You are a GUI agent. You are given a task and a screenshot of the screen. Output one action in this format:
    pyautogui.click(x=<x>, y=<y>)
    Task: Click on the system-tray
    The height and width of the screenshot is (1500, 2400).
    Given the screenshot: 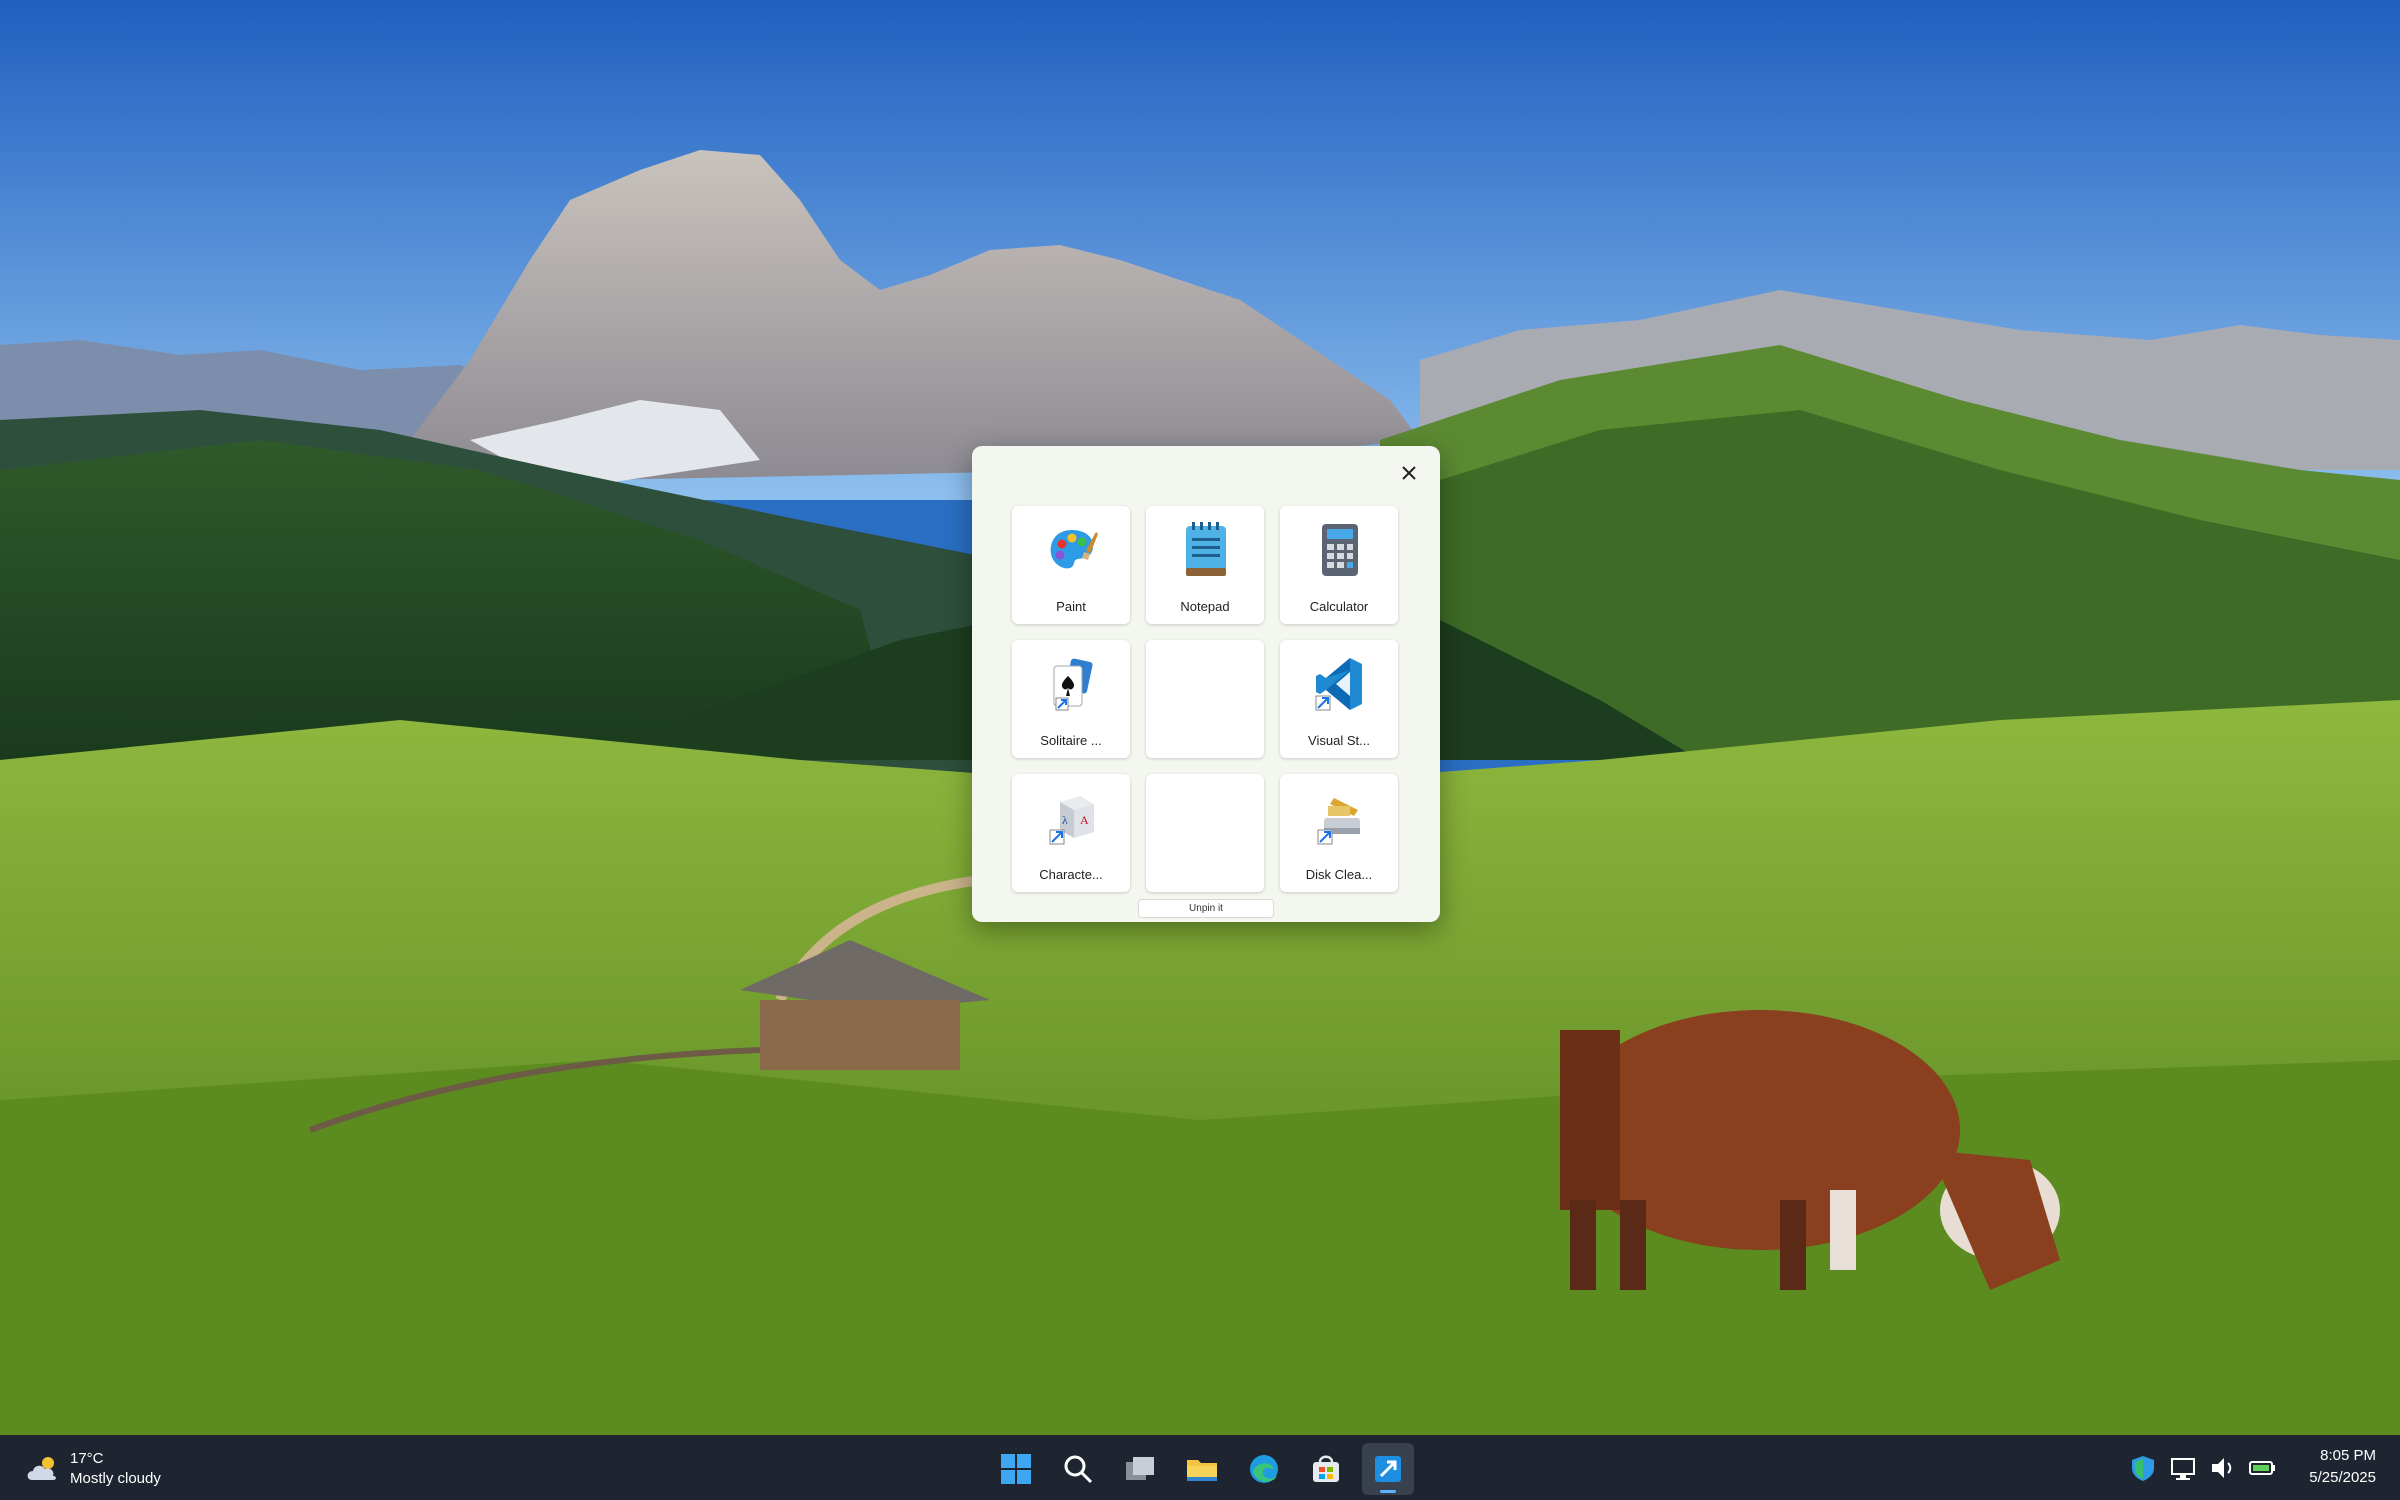 What is the action you would take?
    pyautogui.click(x=2208, y=1468)
    